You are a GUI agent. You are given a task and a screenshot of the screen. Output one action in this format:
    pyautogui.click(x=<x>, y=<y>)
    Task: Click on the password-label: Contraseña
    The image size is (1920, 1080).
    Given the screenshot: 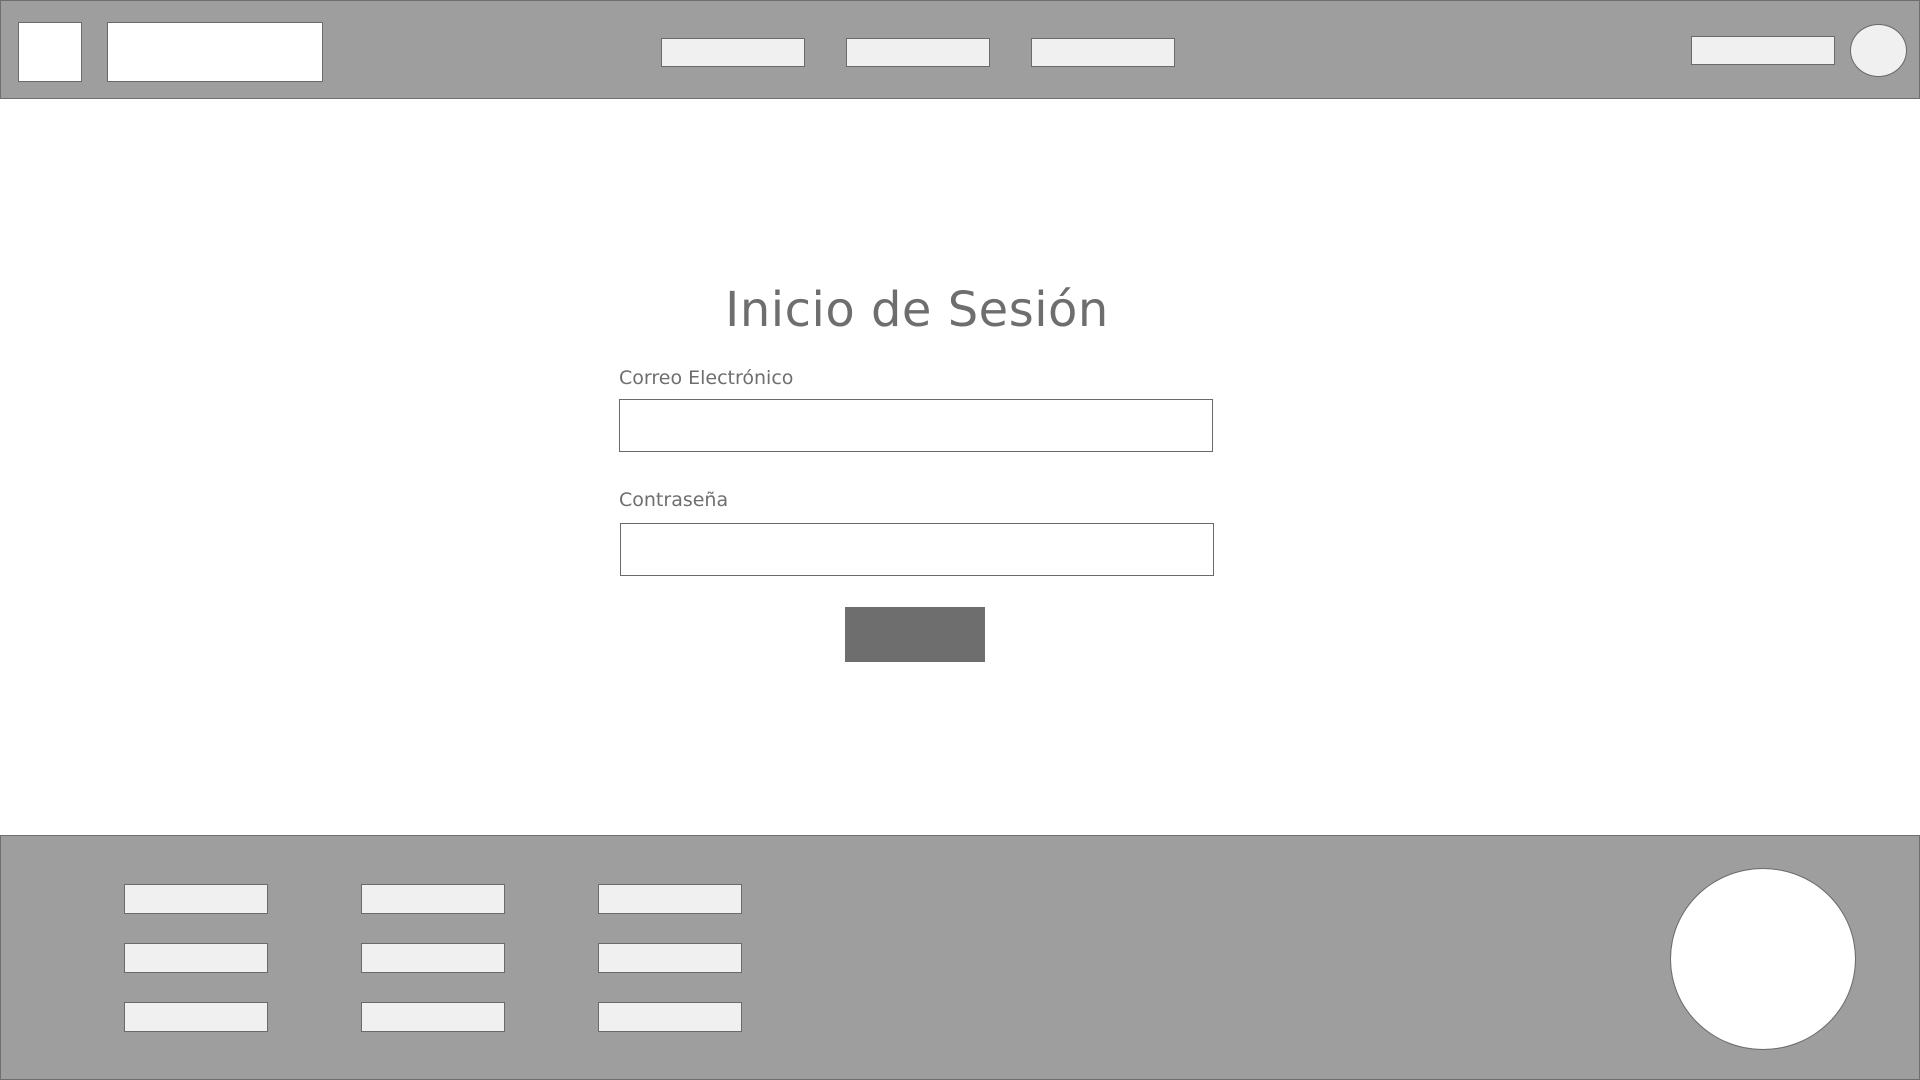 What is the action you would take?
    pyautogui.click(x=674, y=500)
    